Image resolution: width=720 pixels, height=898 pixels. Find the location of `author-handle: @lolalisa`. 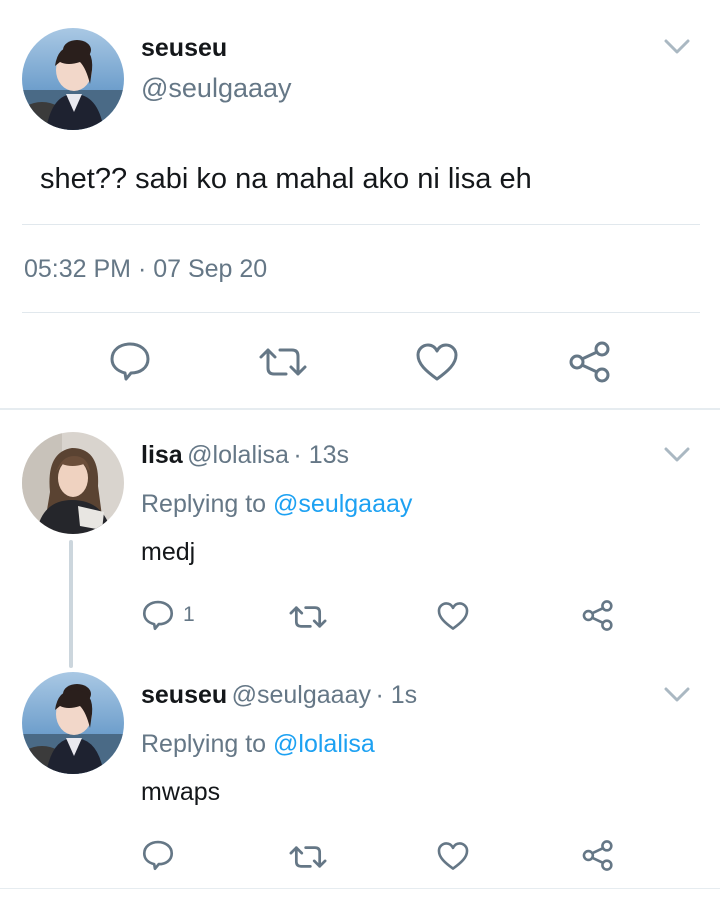

author-handle: @lolalisa is located at coordinates (238, 455).